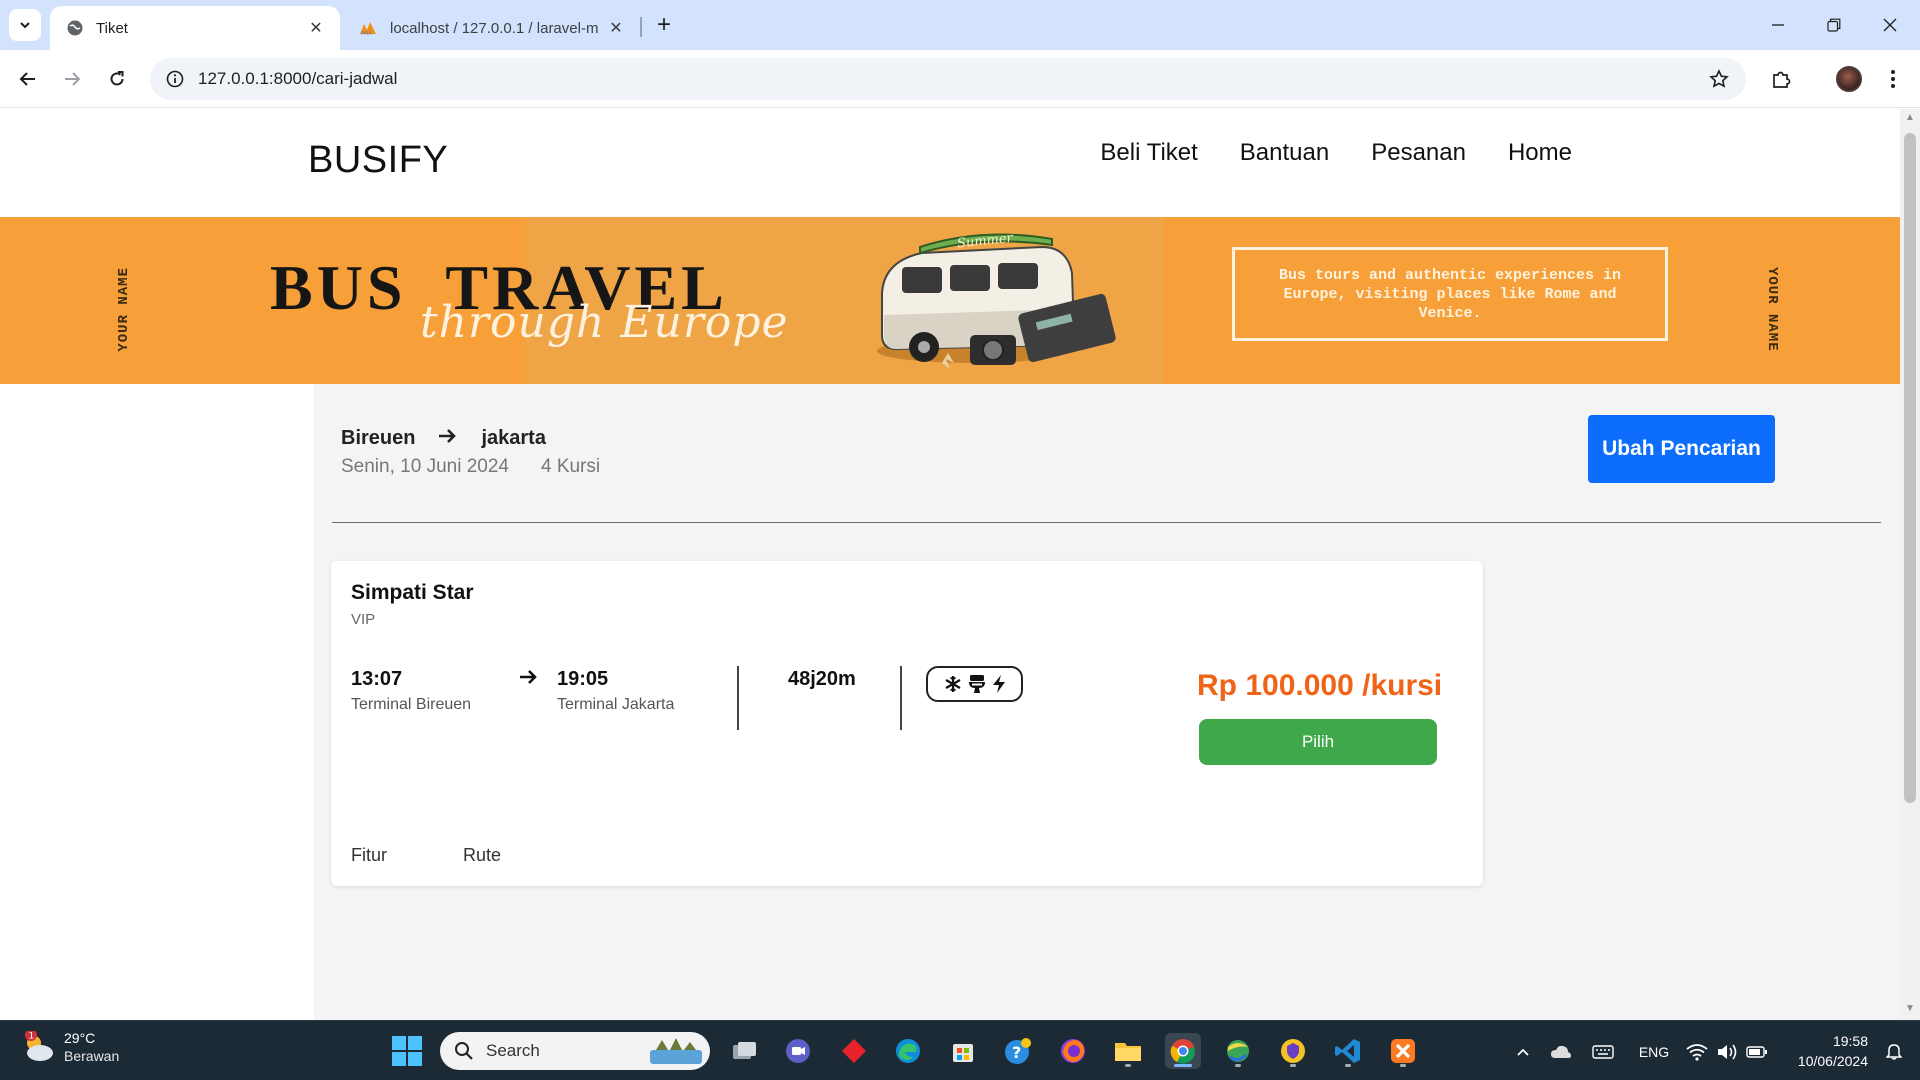 Image resolution: width=1920 pixels, height=1080 pixels. Describe the element at coordinates (72, 79) in the screenshot. I see `forward-button` at that location.